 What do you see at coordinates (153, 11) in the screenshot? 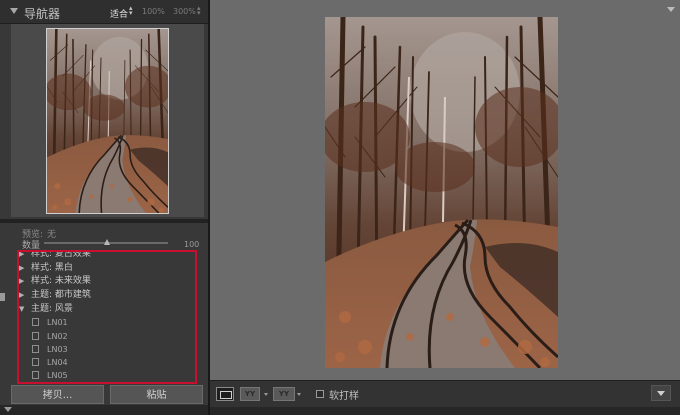
I see `zoom-100-option: 100%` at bounding box center [153, 11].